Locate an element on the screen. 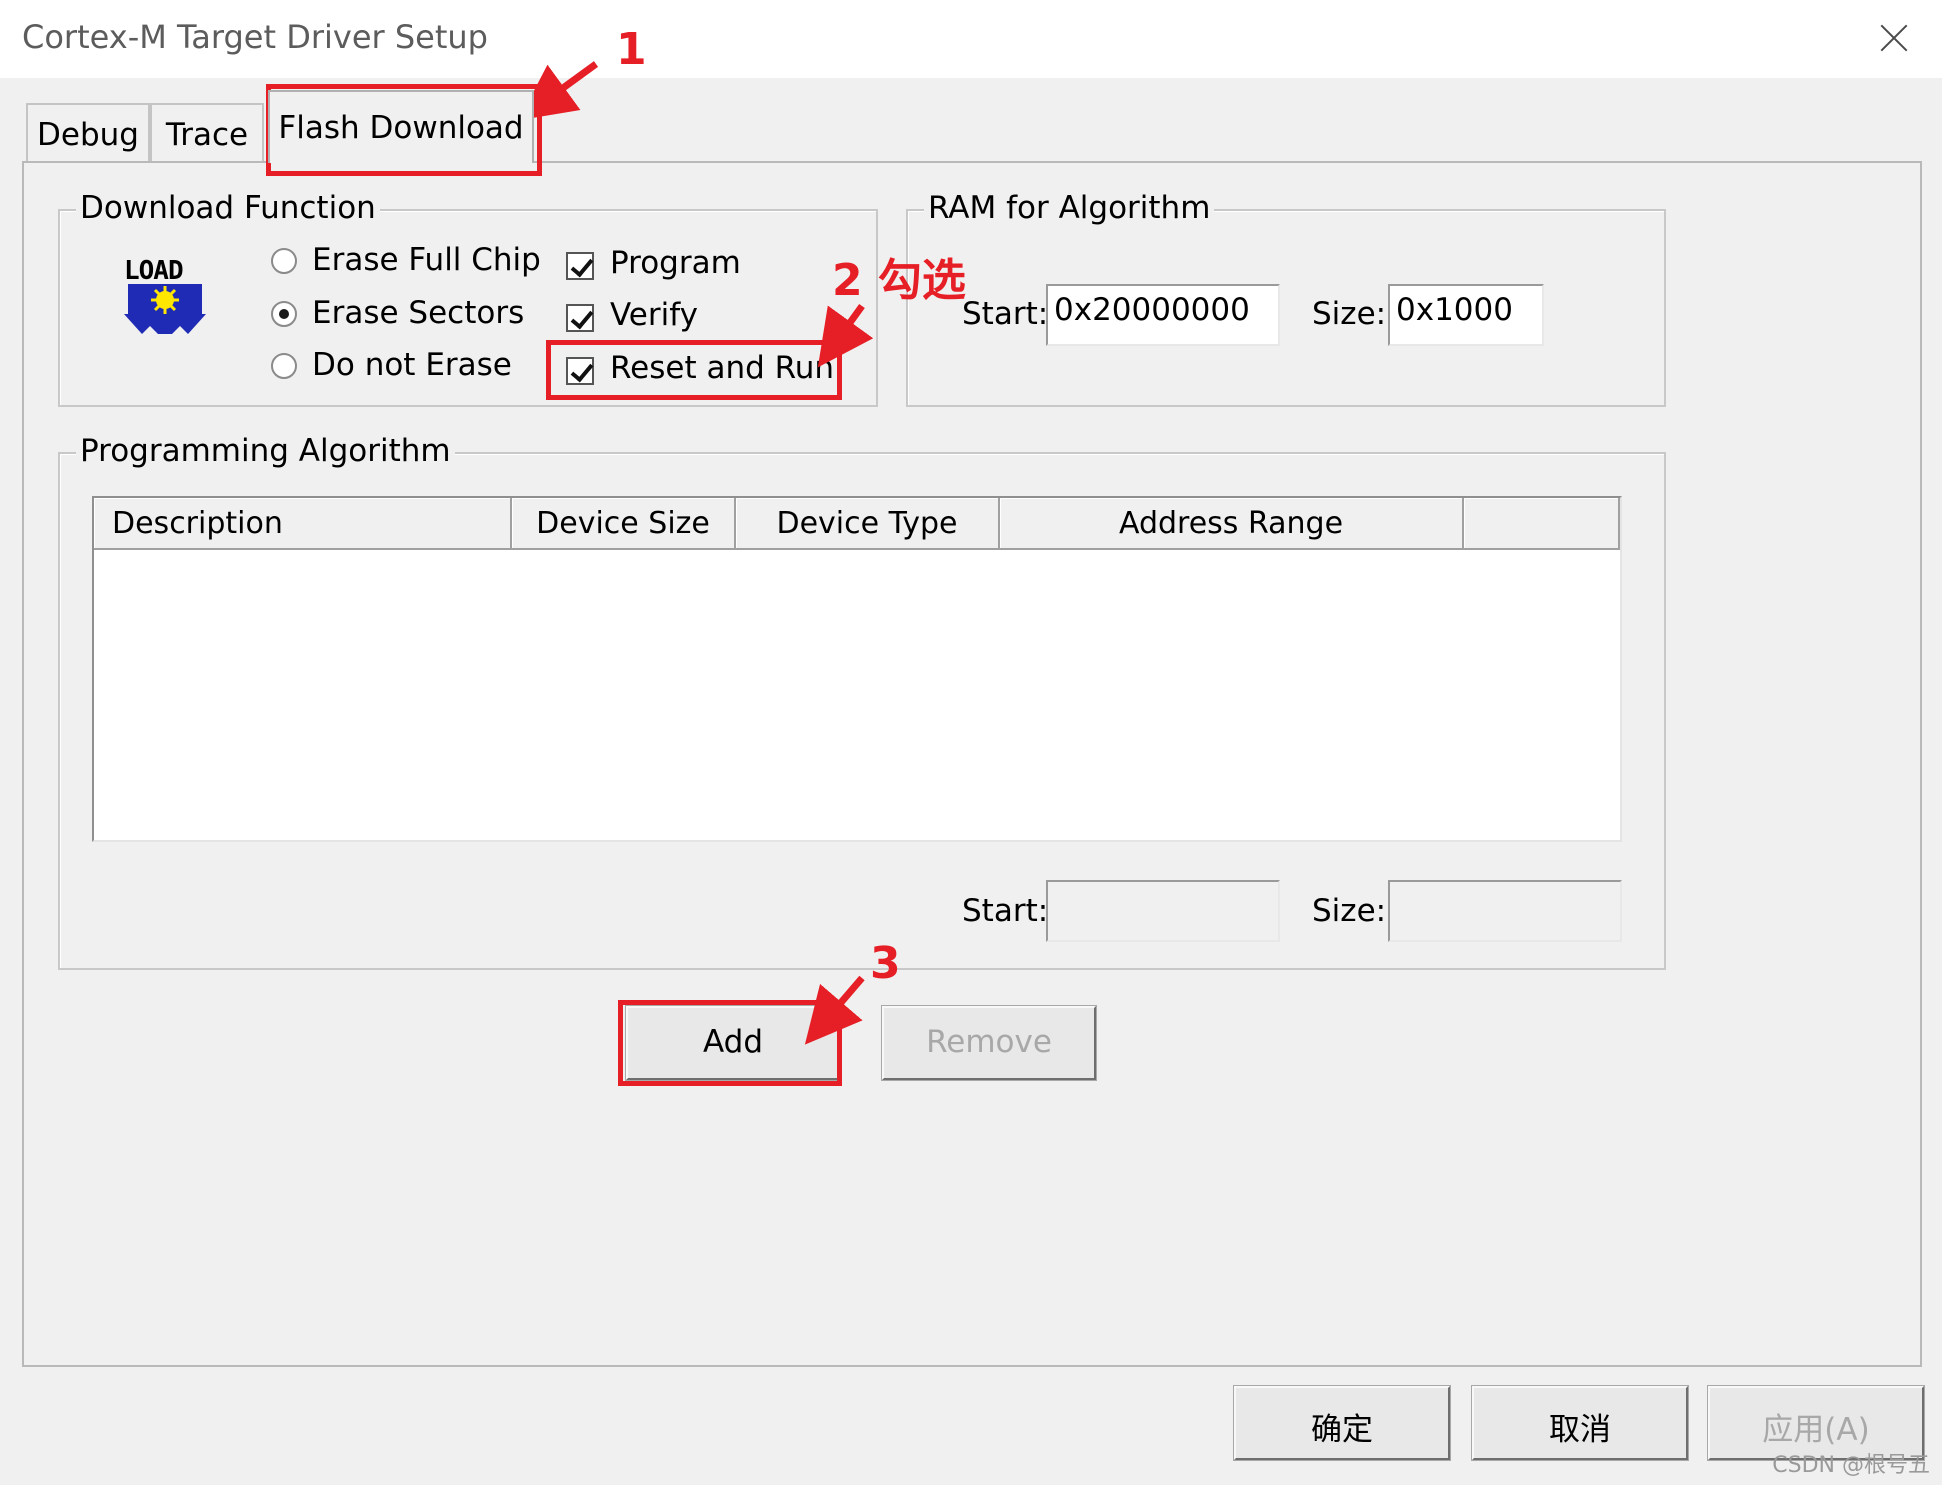  watermark: CSDN @根号五 is located at coordinates (1851, 1465).